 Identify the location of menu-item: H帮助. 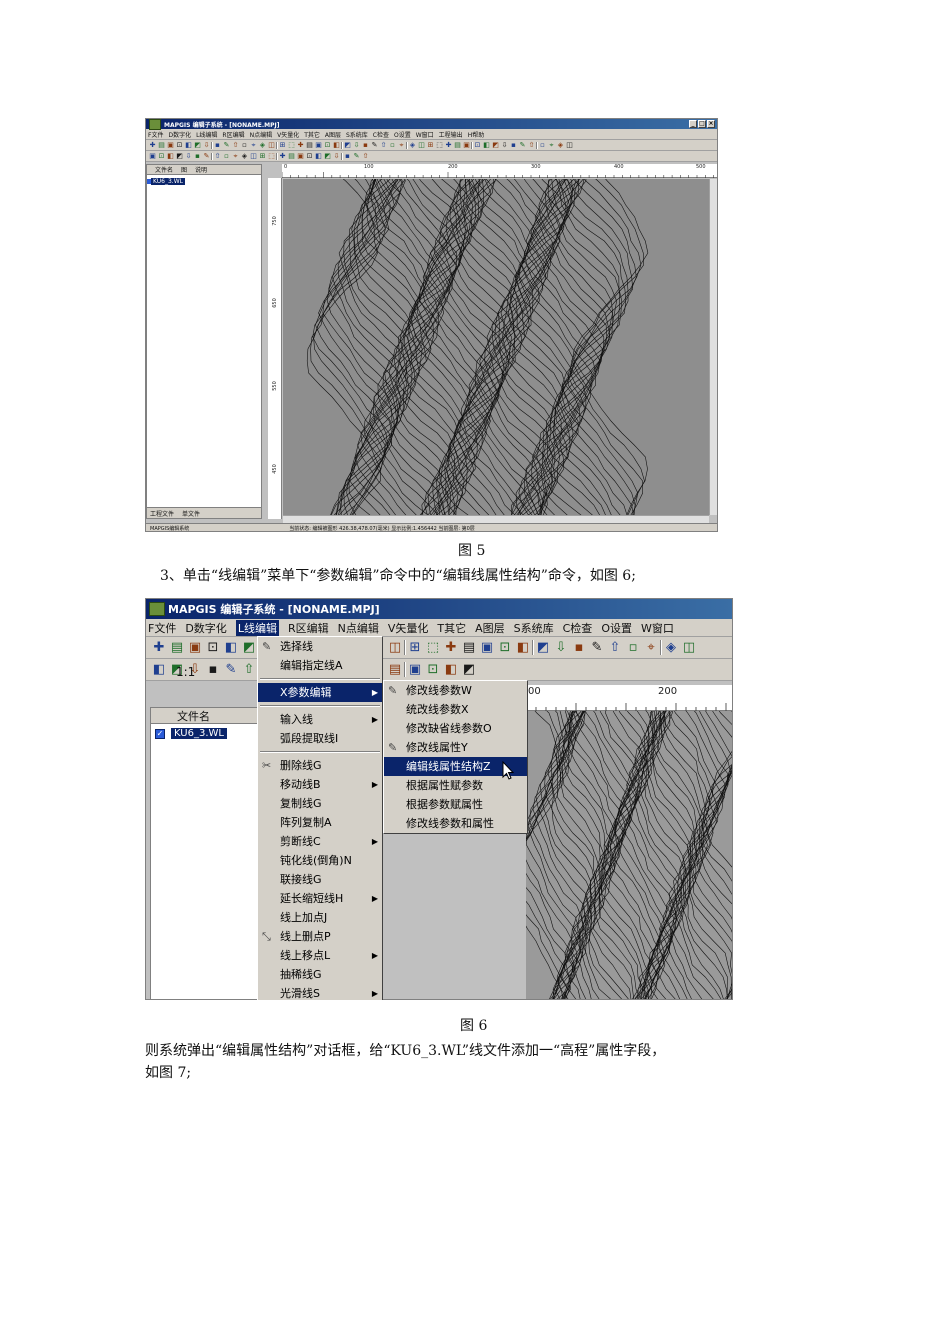
(476, 134).